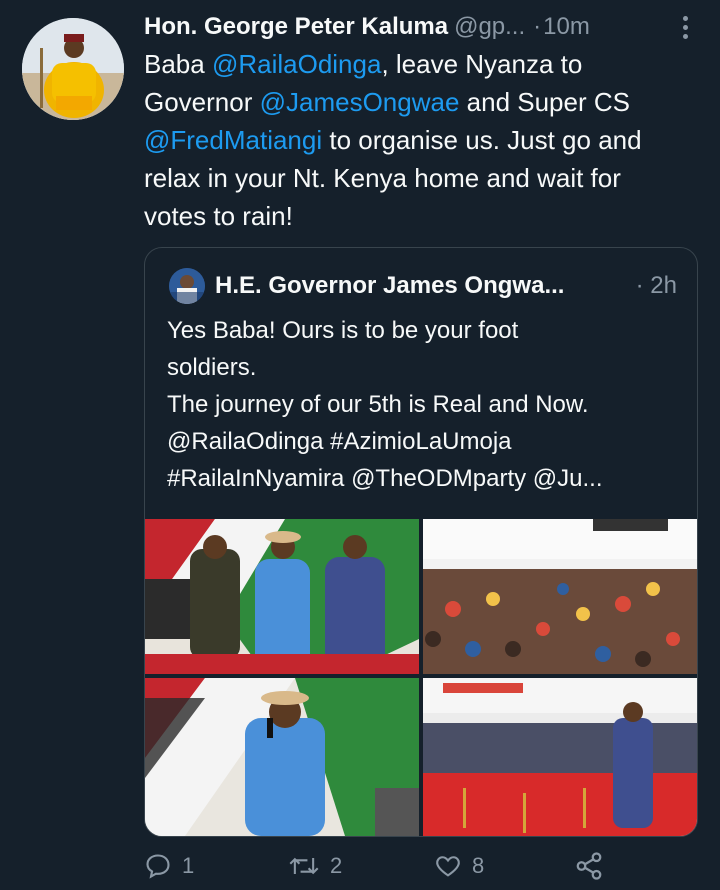 This screenshot has width=720, height=890. Describe the element at coordinates (566, 27) in the screenshot. I see `tweet-time: 10m` at that location.